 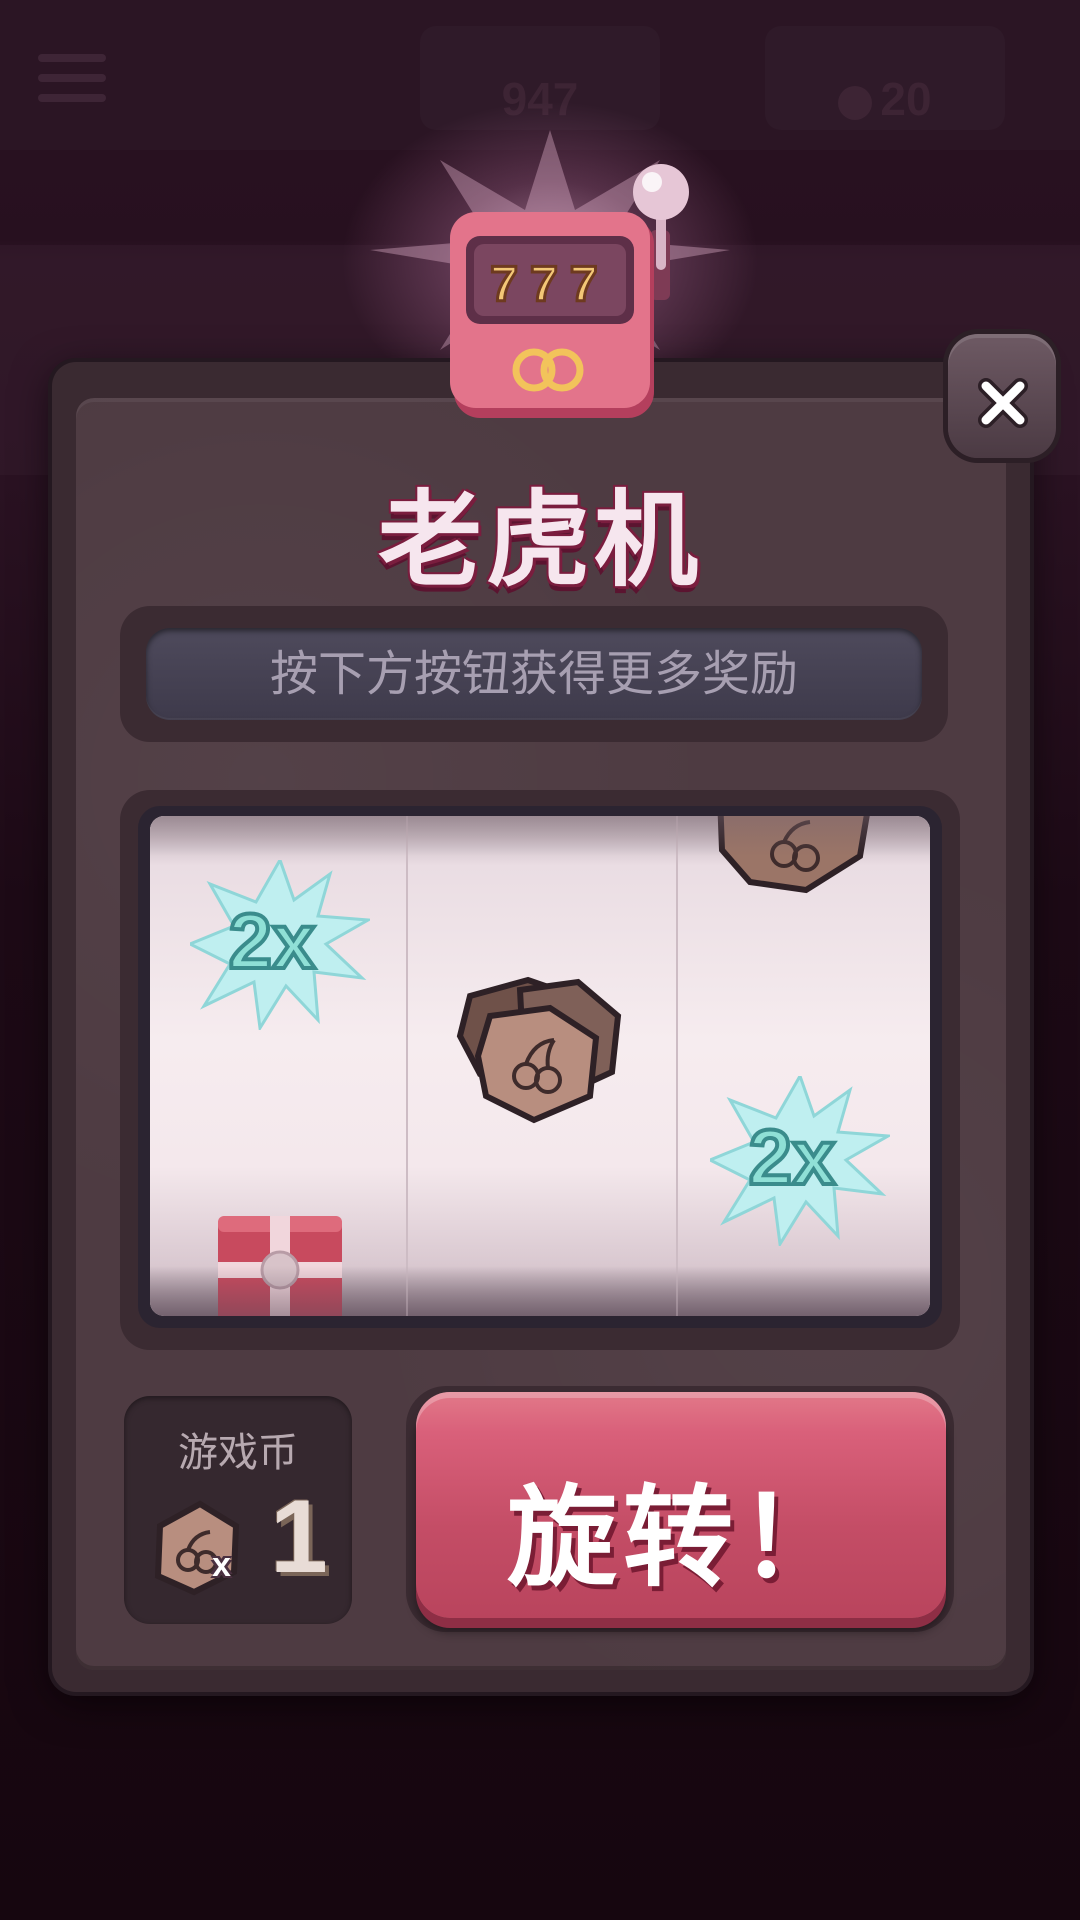 What do you see at coordinates (539, 540) in the screenshot?
I see `dialog-title: 老虎机` at bounding box center [539, 540].